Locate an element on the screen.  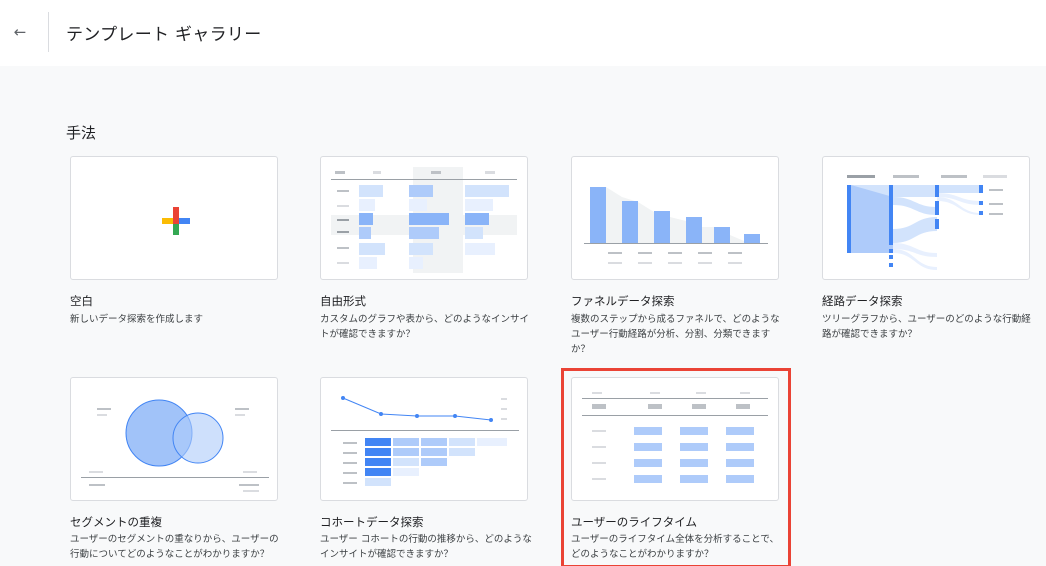
section-title: 手法 is located at coordinates (81, 133).